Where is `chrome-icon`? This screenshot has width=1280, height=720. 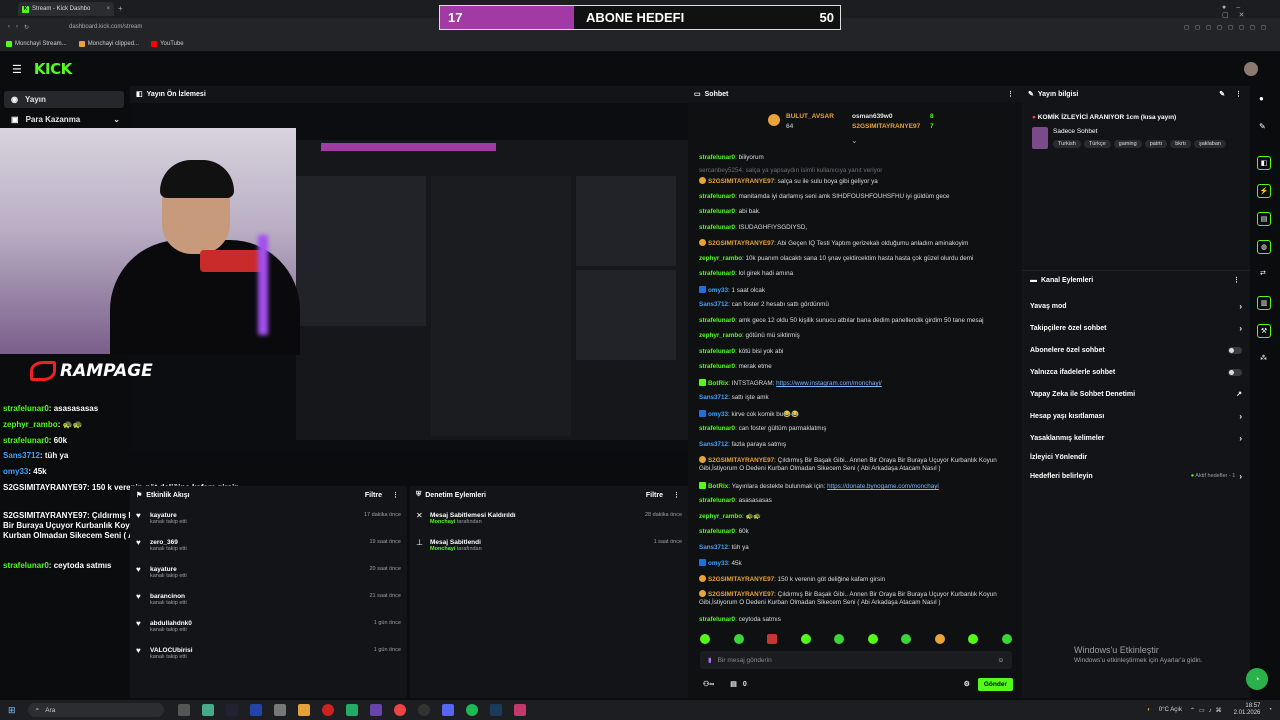 chrome-icon is located at coordinates (399, 710).